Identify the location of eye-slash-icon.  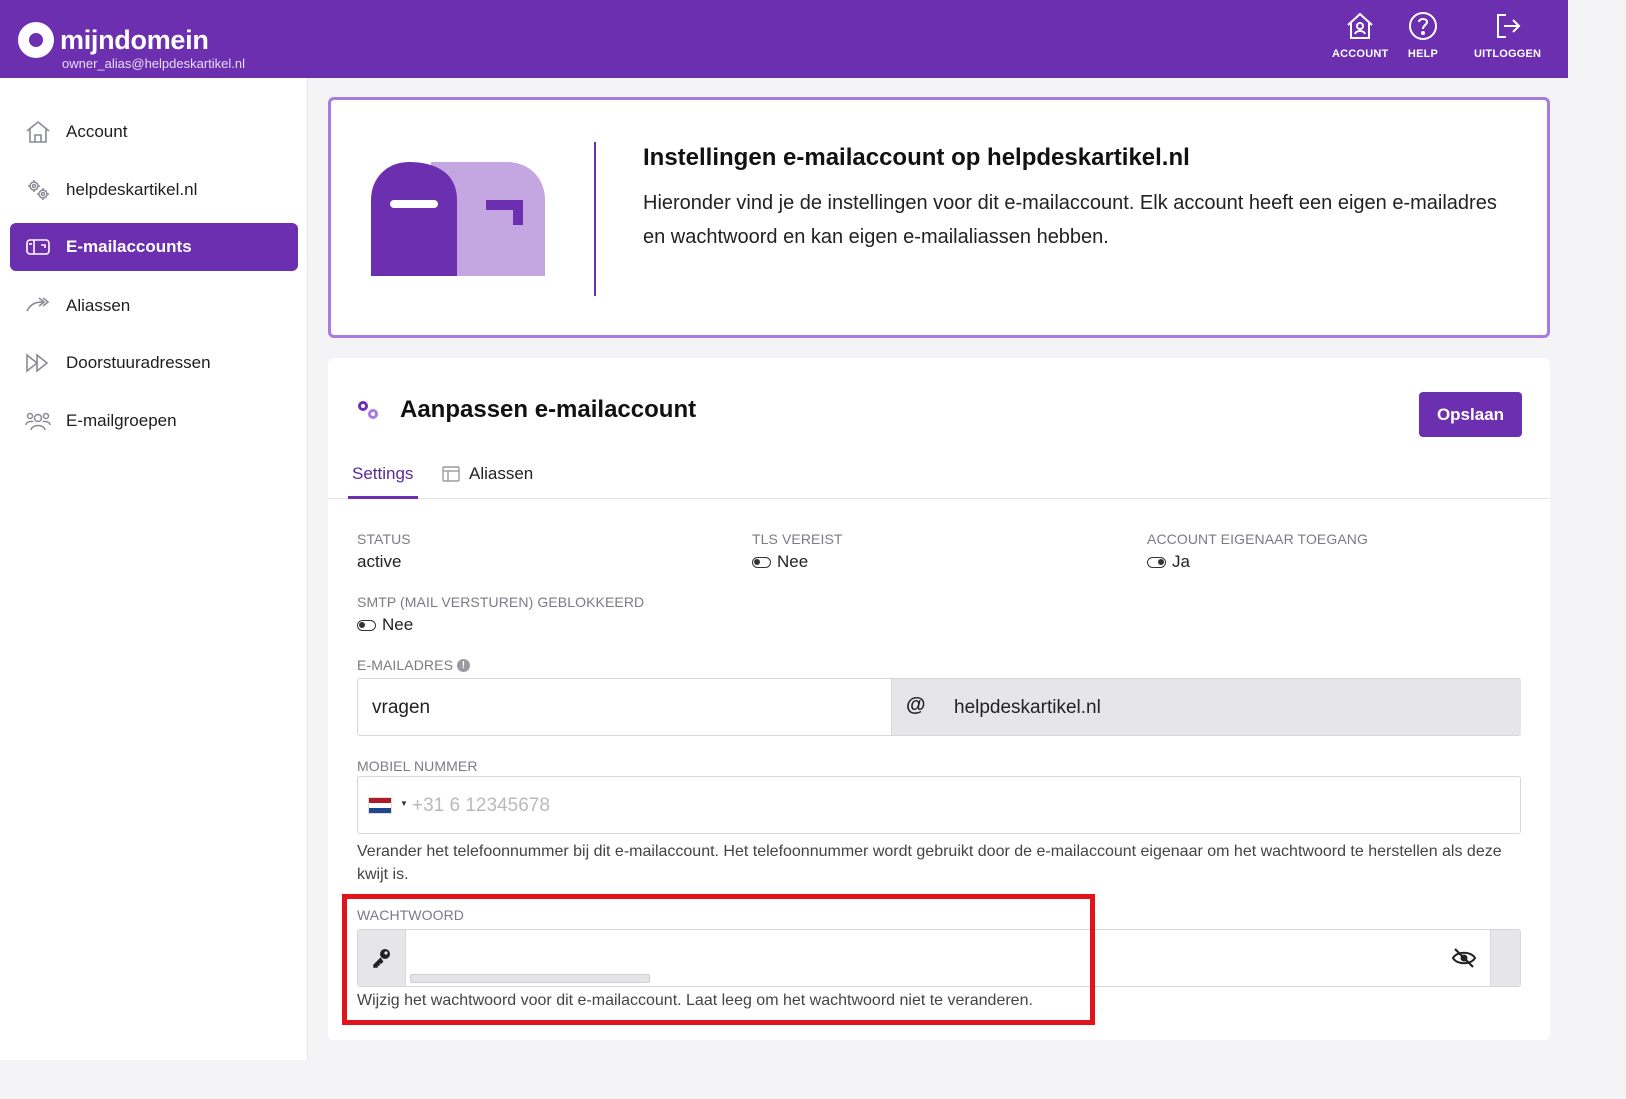
(1464, 958).